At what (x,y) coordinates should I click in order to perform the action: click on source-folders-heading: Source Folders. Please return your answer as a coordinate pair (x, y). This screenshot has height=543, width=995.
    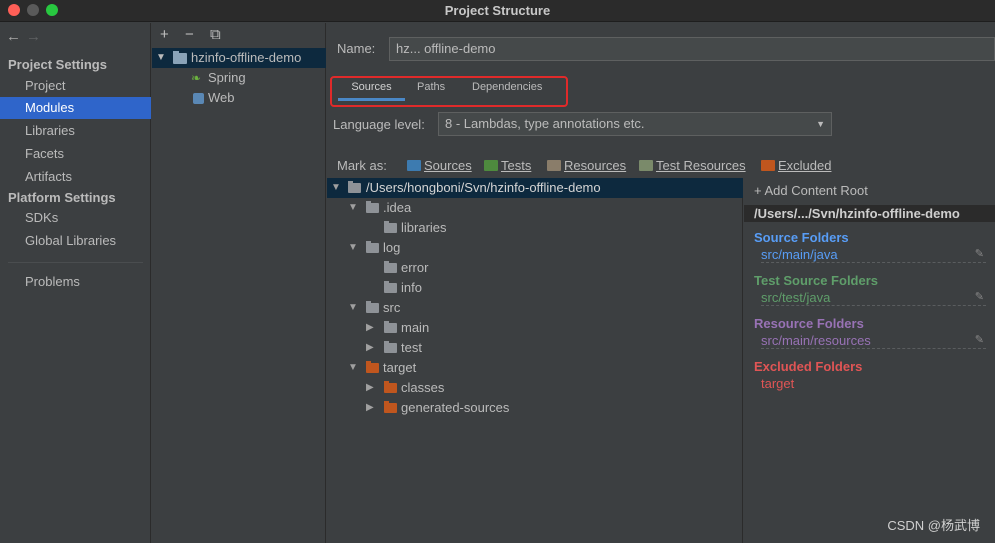
    Looking at the image, I should click on (801, 237).